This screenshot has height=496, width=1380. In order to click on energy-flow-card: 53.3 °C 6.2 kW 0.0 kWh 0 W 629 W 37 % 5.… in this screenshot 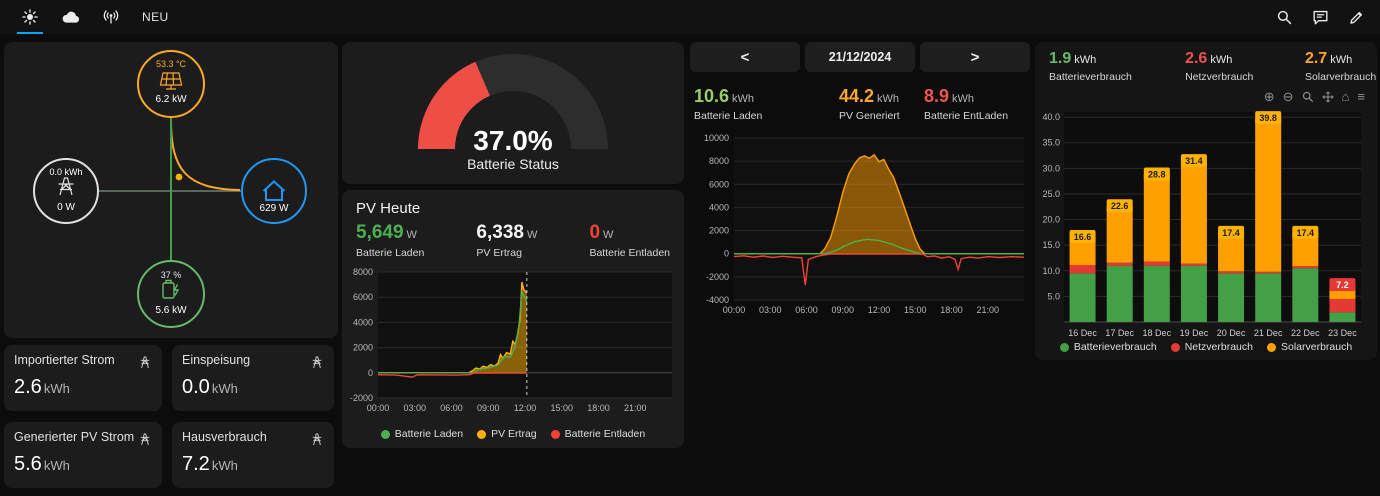, I will do `click(171, 190)`.